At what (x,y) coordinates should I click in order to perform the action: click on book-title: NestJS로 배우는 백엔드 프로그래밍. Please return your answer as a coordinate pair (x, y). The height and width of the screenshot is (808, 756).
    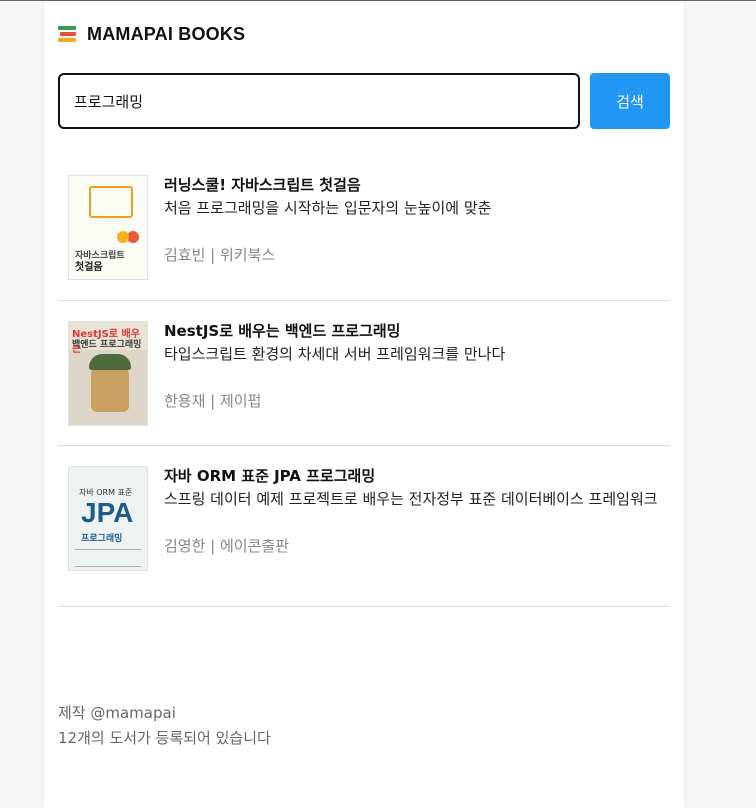
    Looking at the image, I should click on (417, 331).